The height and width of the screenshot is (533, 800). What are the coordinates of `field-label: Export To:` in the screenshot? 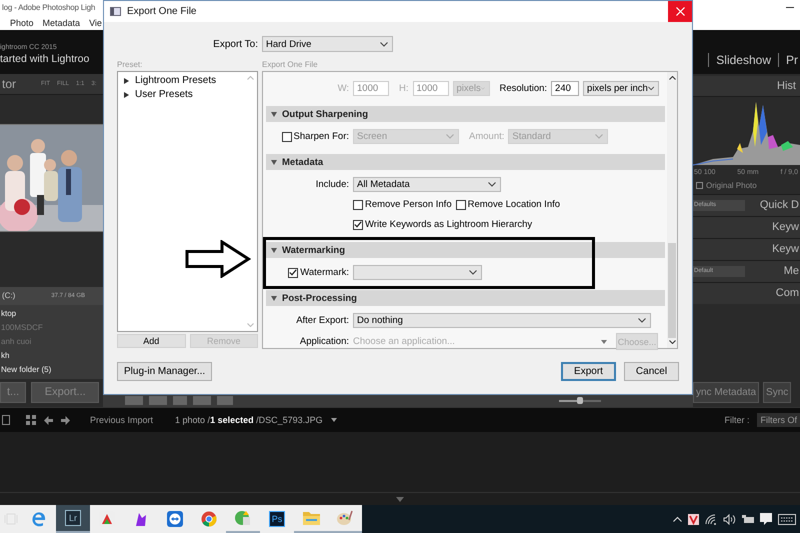 It's located at (235, 44).